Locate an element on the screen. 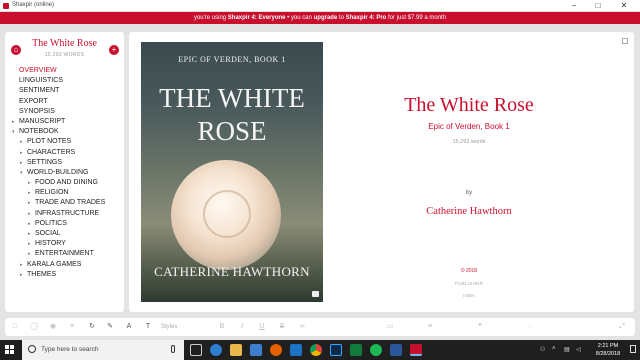 The height and width of the screenshot is (360, 640). microphone-icon is located at coordinates (173, 349).